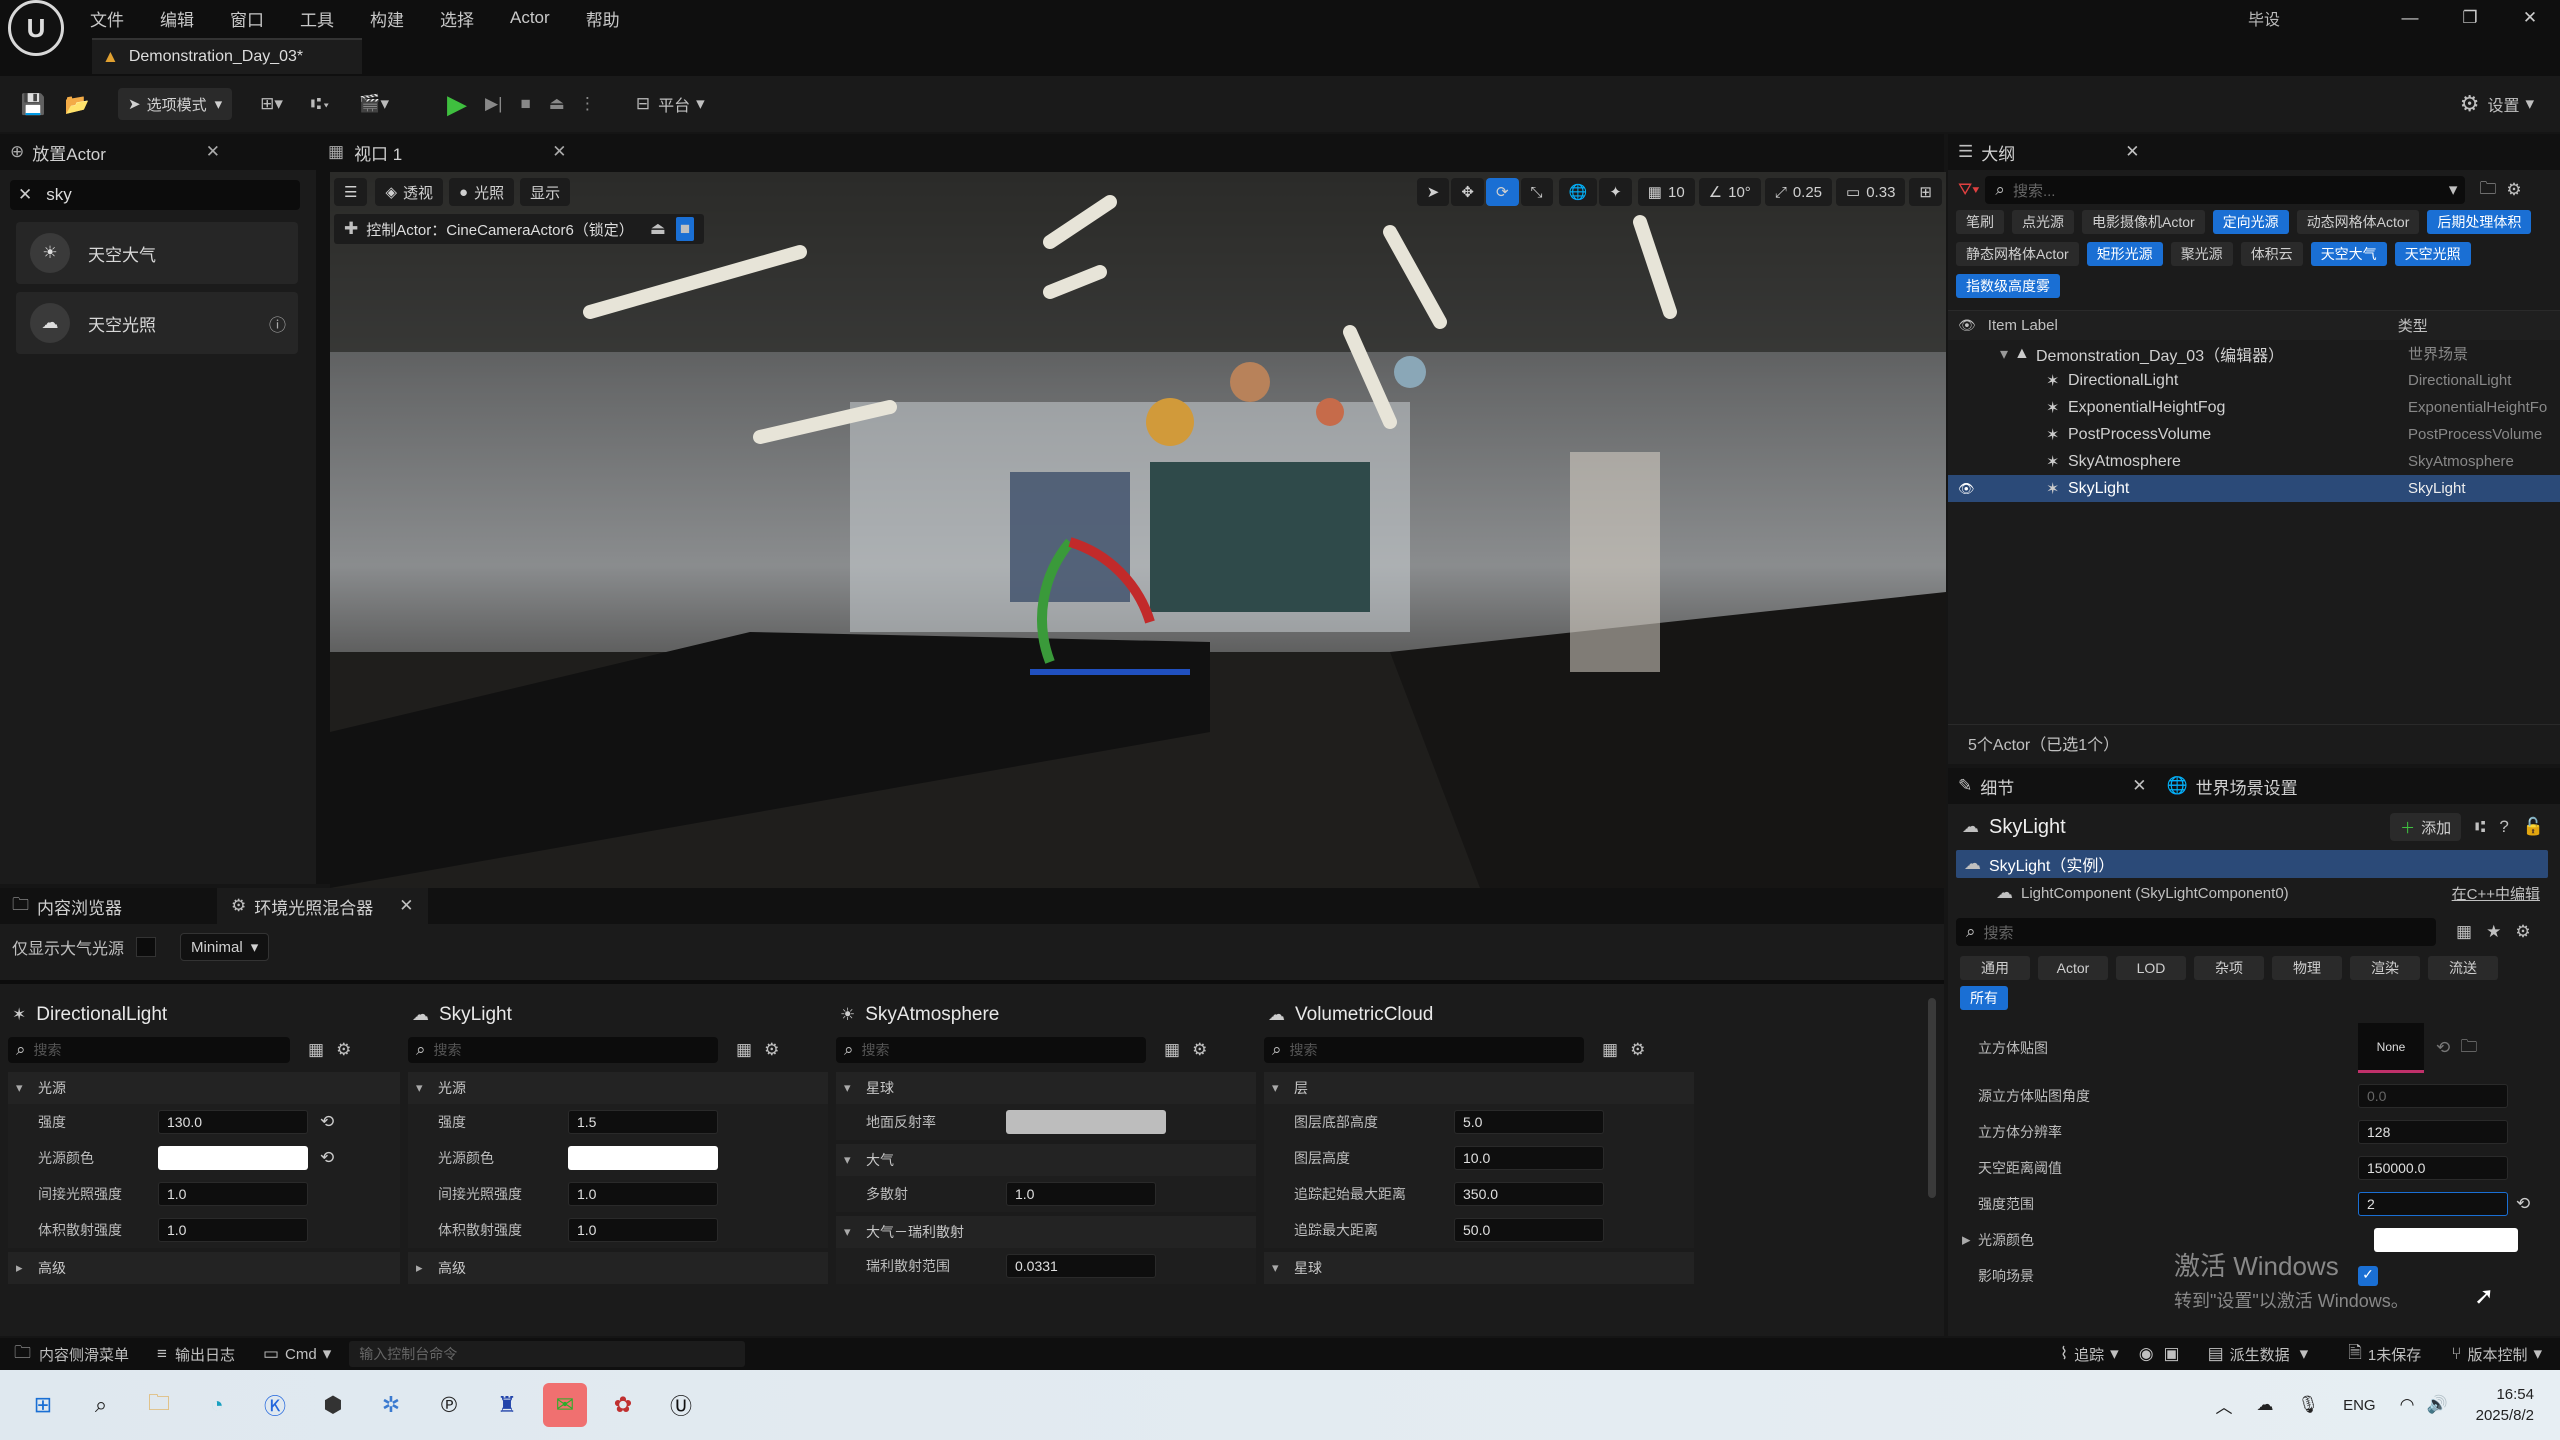 The image size is (2560, 1440). Describe the element at coordinates (1529, 1230) in the screenshot. I see `mixer-property-value: 50.0` at that location.